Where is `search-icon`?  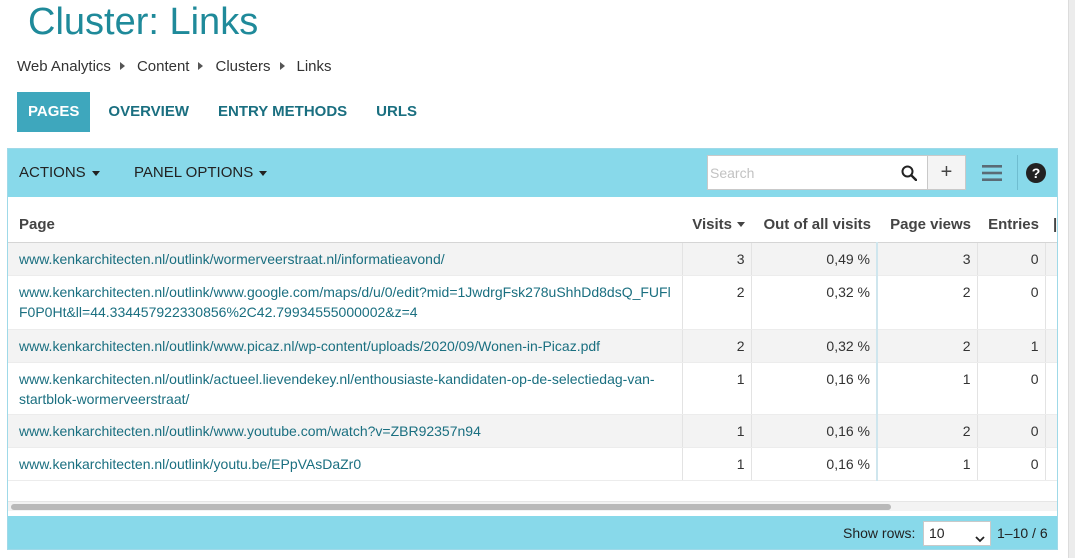
search-icon is located at coordinates (909, 173).